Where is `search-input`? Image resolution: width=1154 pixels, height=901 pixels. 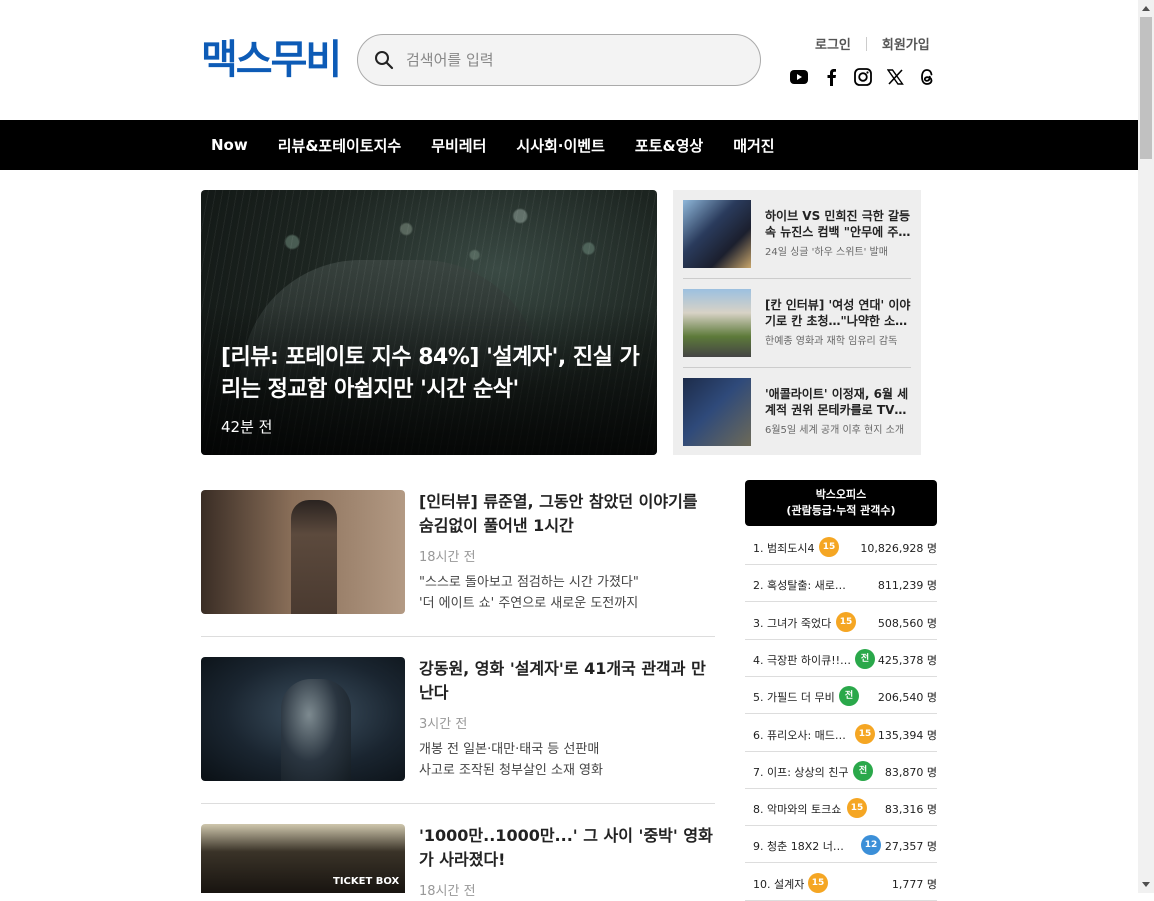
search-input is located at coordinates (571, 60).